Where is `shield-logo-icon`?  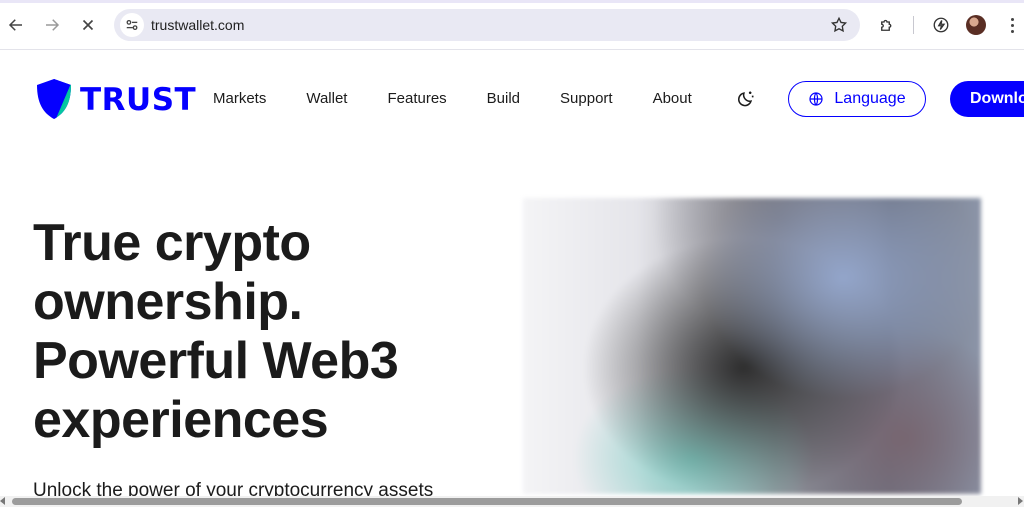 shield-logo-icon is located at coordinates (54, 99).